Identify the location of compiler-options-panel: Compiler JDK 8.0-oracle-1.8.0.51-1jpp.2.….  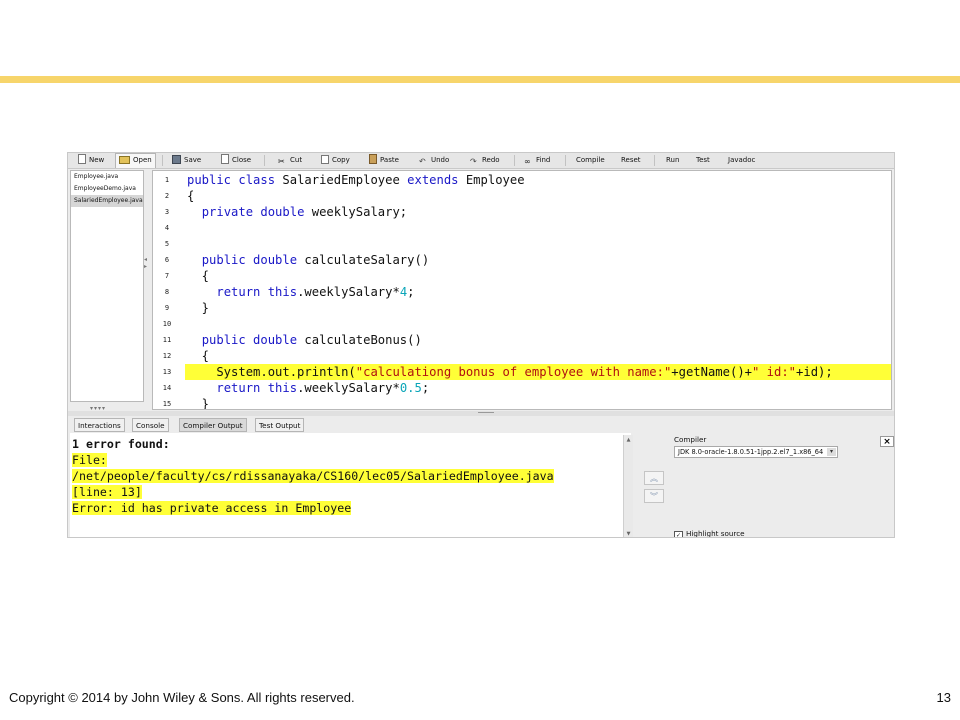
(764, 485).